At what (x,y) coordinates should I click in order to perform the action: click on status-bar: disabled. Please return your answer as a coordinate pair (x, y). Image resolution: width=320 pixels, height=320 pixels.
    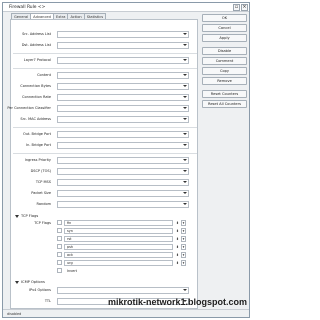
    Looking at the image, I should click on (126, 313).